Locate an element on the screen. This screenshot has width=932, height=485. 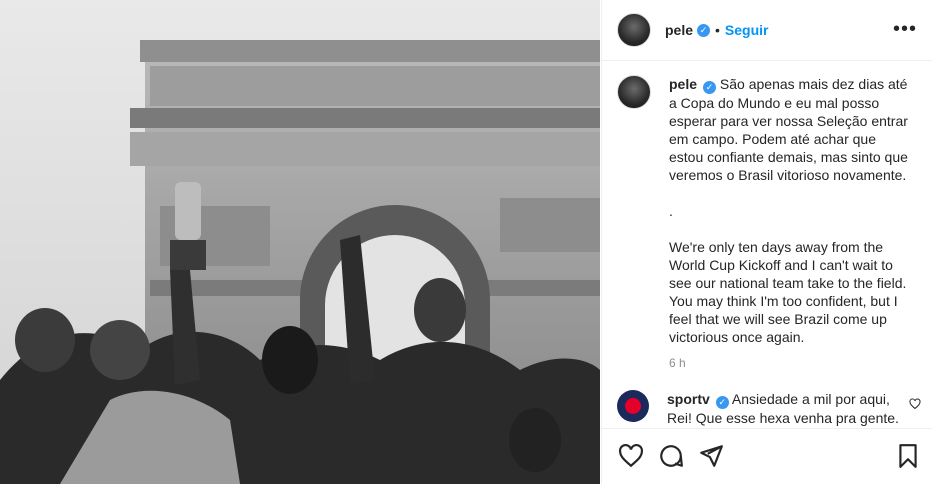
header-username: pele is located at coordinates (679, 30).